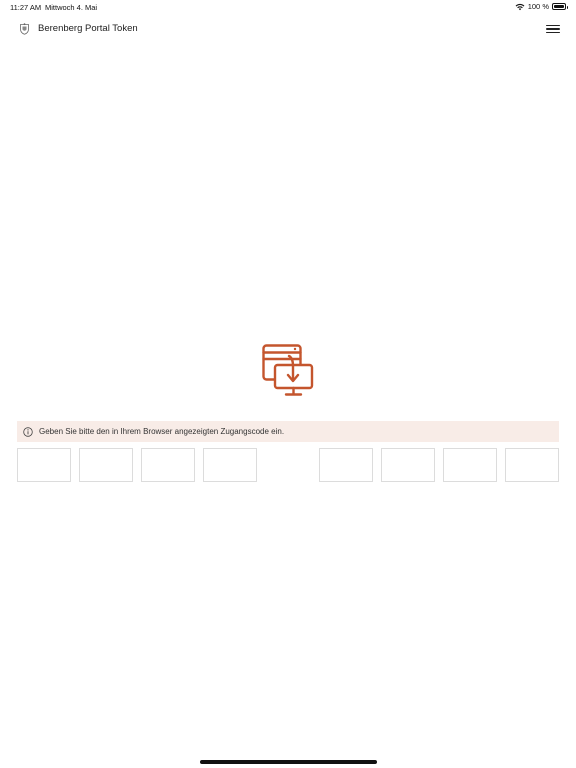 This screenshot has width=576, height=768. What do you see at coordinates (538, 6) in the screenshot?
I see `battery-percentage: 100 %` at bounding box center [538, 6].